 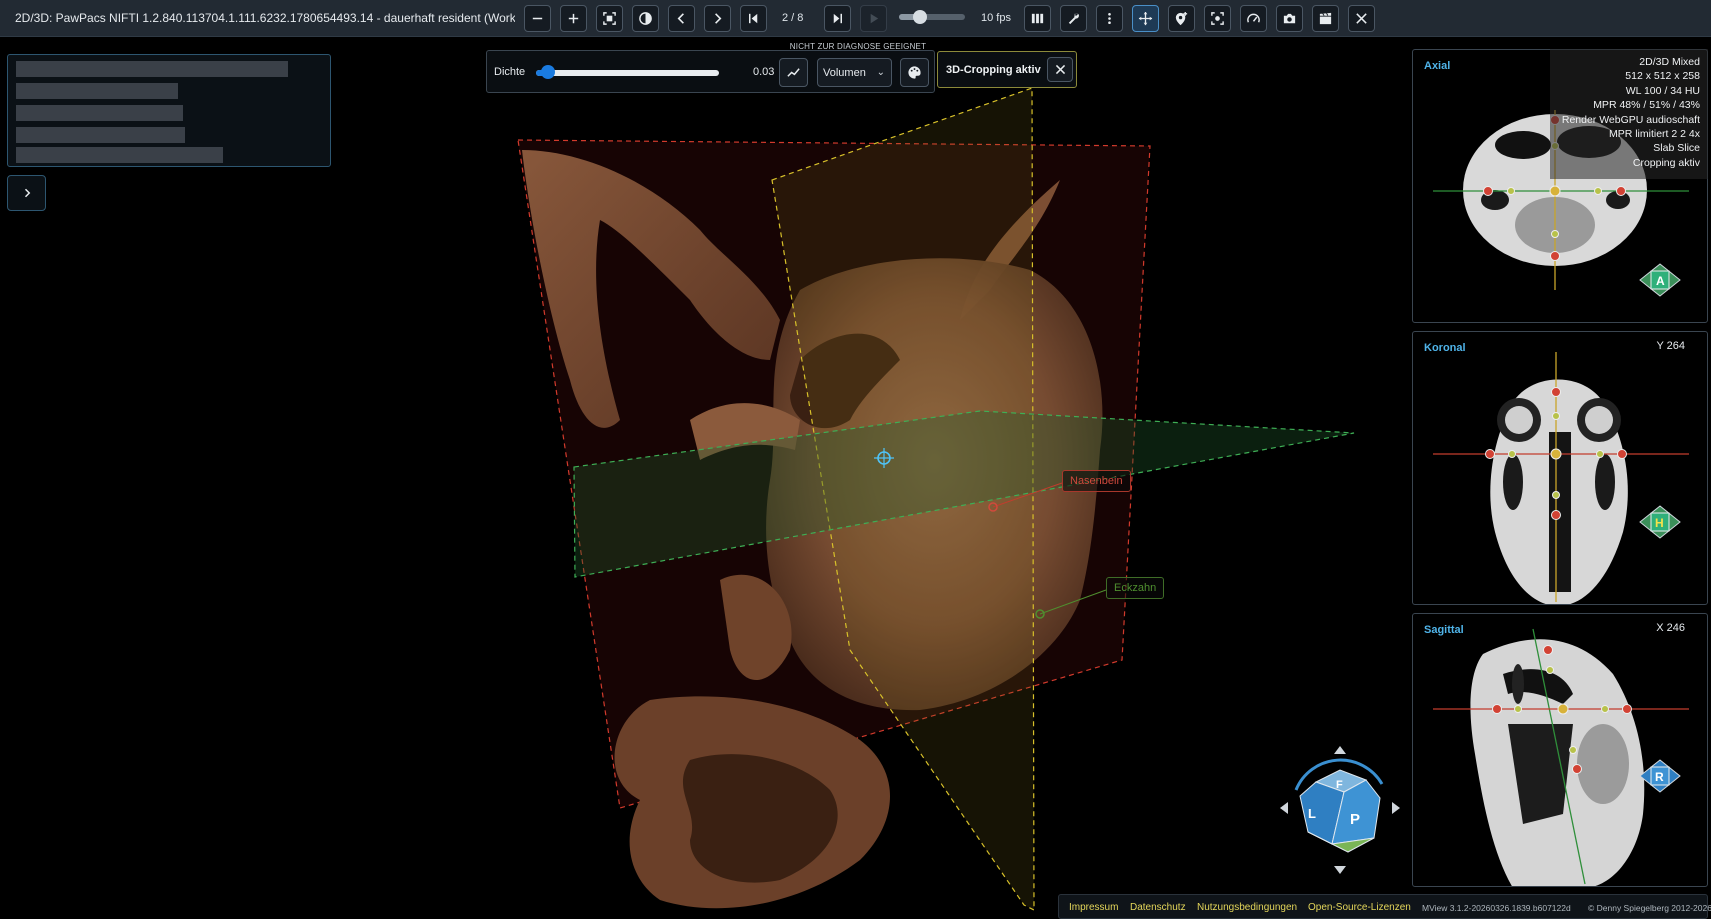 I want to click on annotate-button, so click(x=1181, y=18).